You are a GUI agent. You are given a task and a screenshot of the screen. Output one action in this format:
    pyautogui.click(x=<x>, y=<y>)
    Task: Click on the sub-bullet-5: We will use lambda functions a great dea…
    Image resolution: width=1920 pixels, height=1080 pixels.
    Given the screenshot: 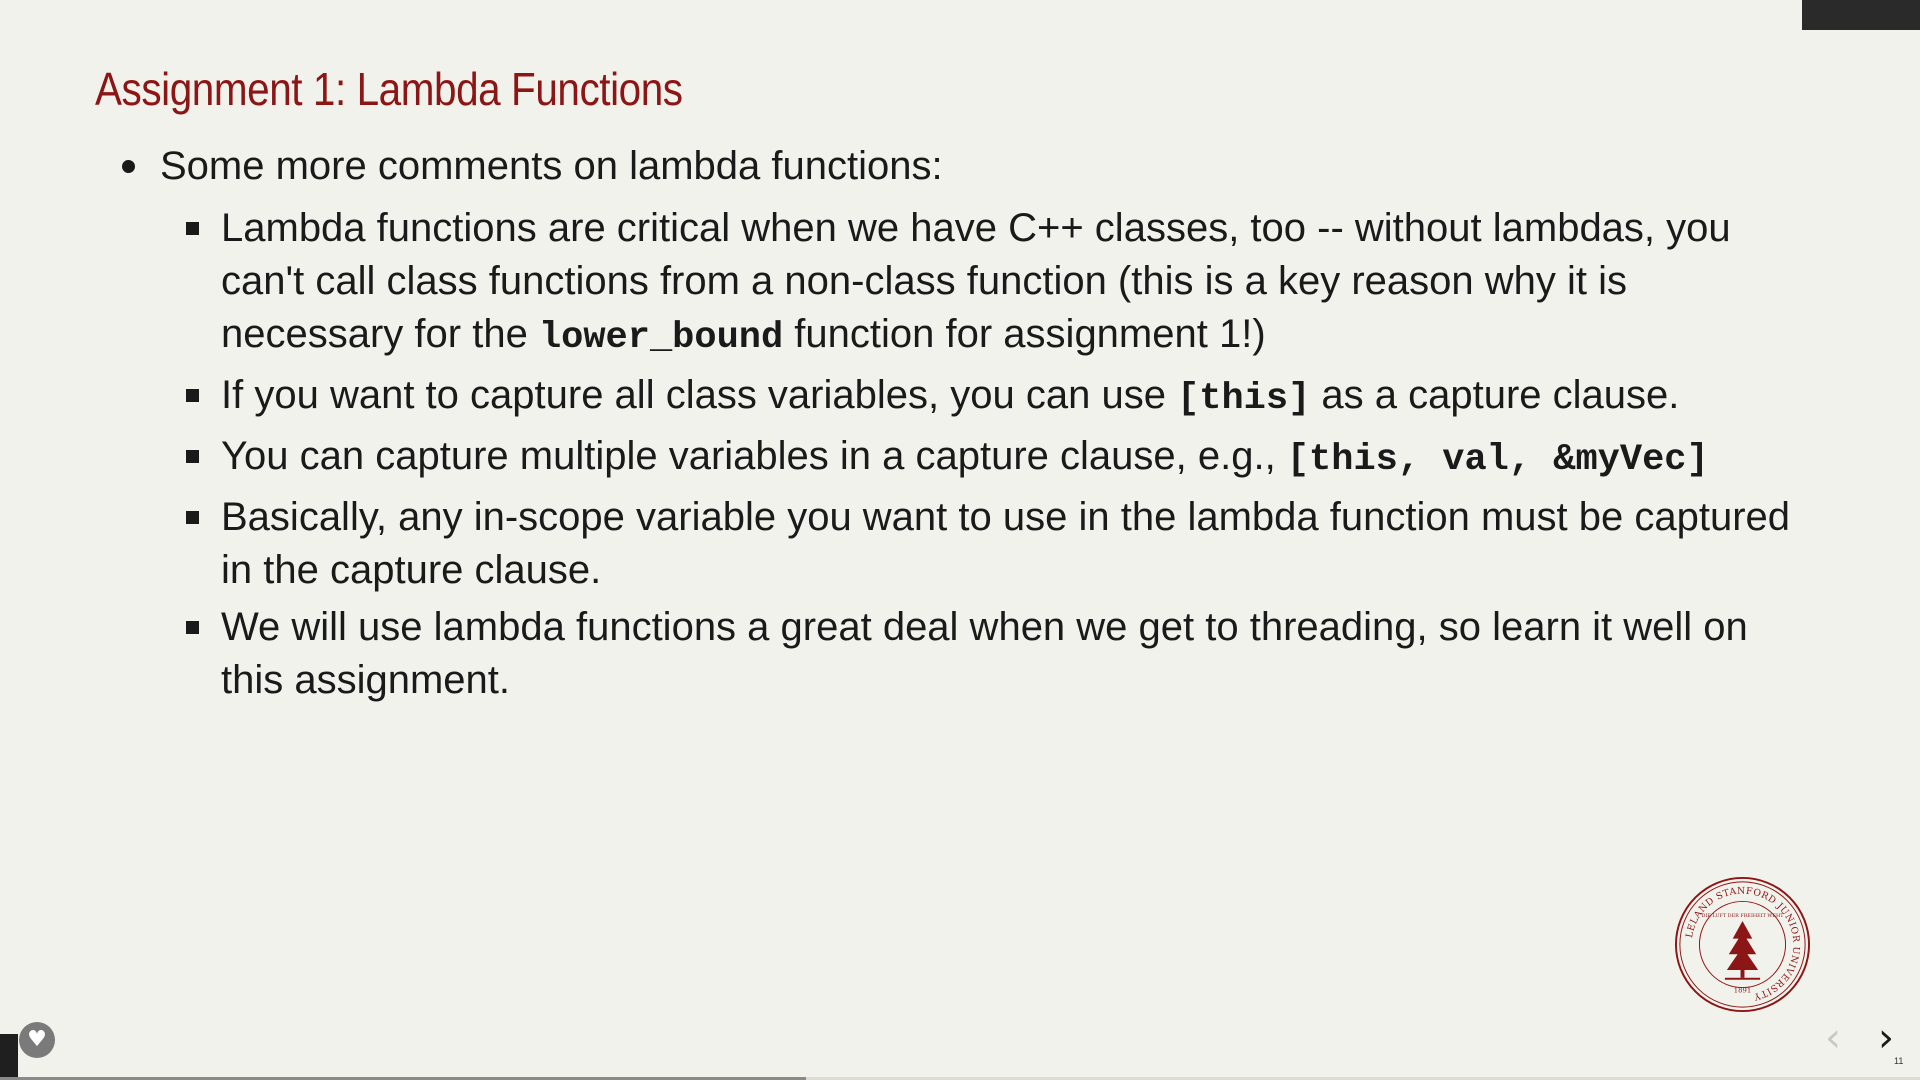 What is the action you would take?
    pyautogui.click(x=970, y=654)
    